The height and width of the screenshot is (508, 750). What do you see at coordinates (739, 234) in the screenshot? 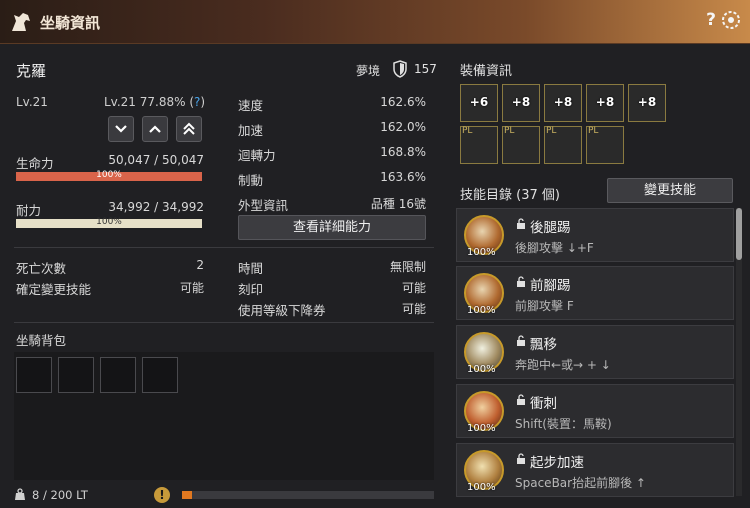
I see `scrollbar-thumb` at bounding box center [739, 234].